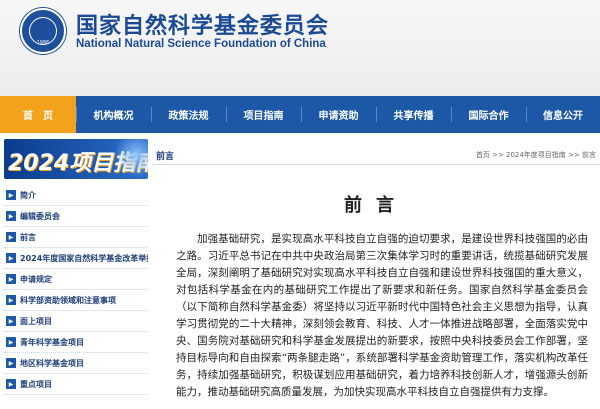  Describe the element at coordinates (128, 159) in the screenshot. I see `banner-decoration` at that location.